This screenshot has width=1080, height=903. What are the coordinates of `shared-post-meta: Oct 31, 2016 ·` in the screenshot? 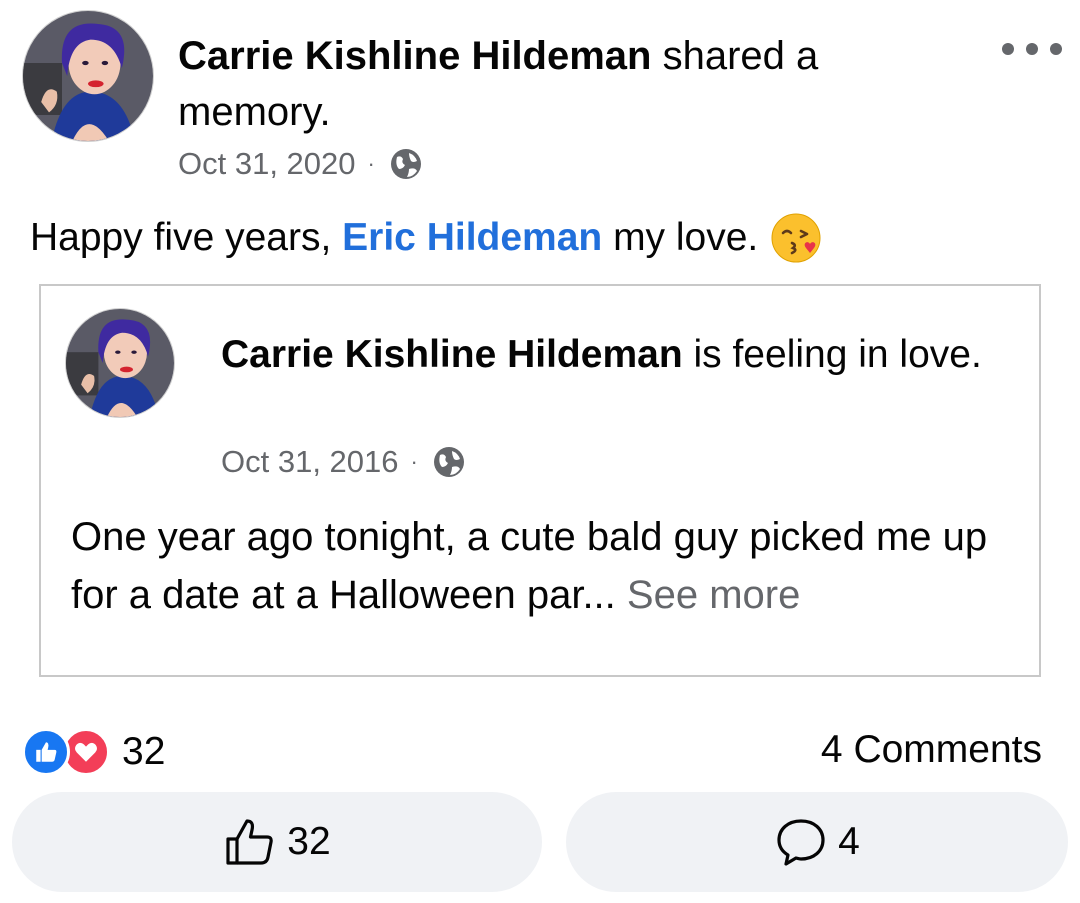 It's located at (343, 462).